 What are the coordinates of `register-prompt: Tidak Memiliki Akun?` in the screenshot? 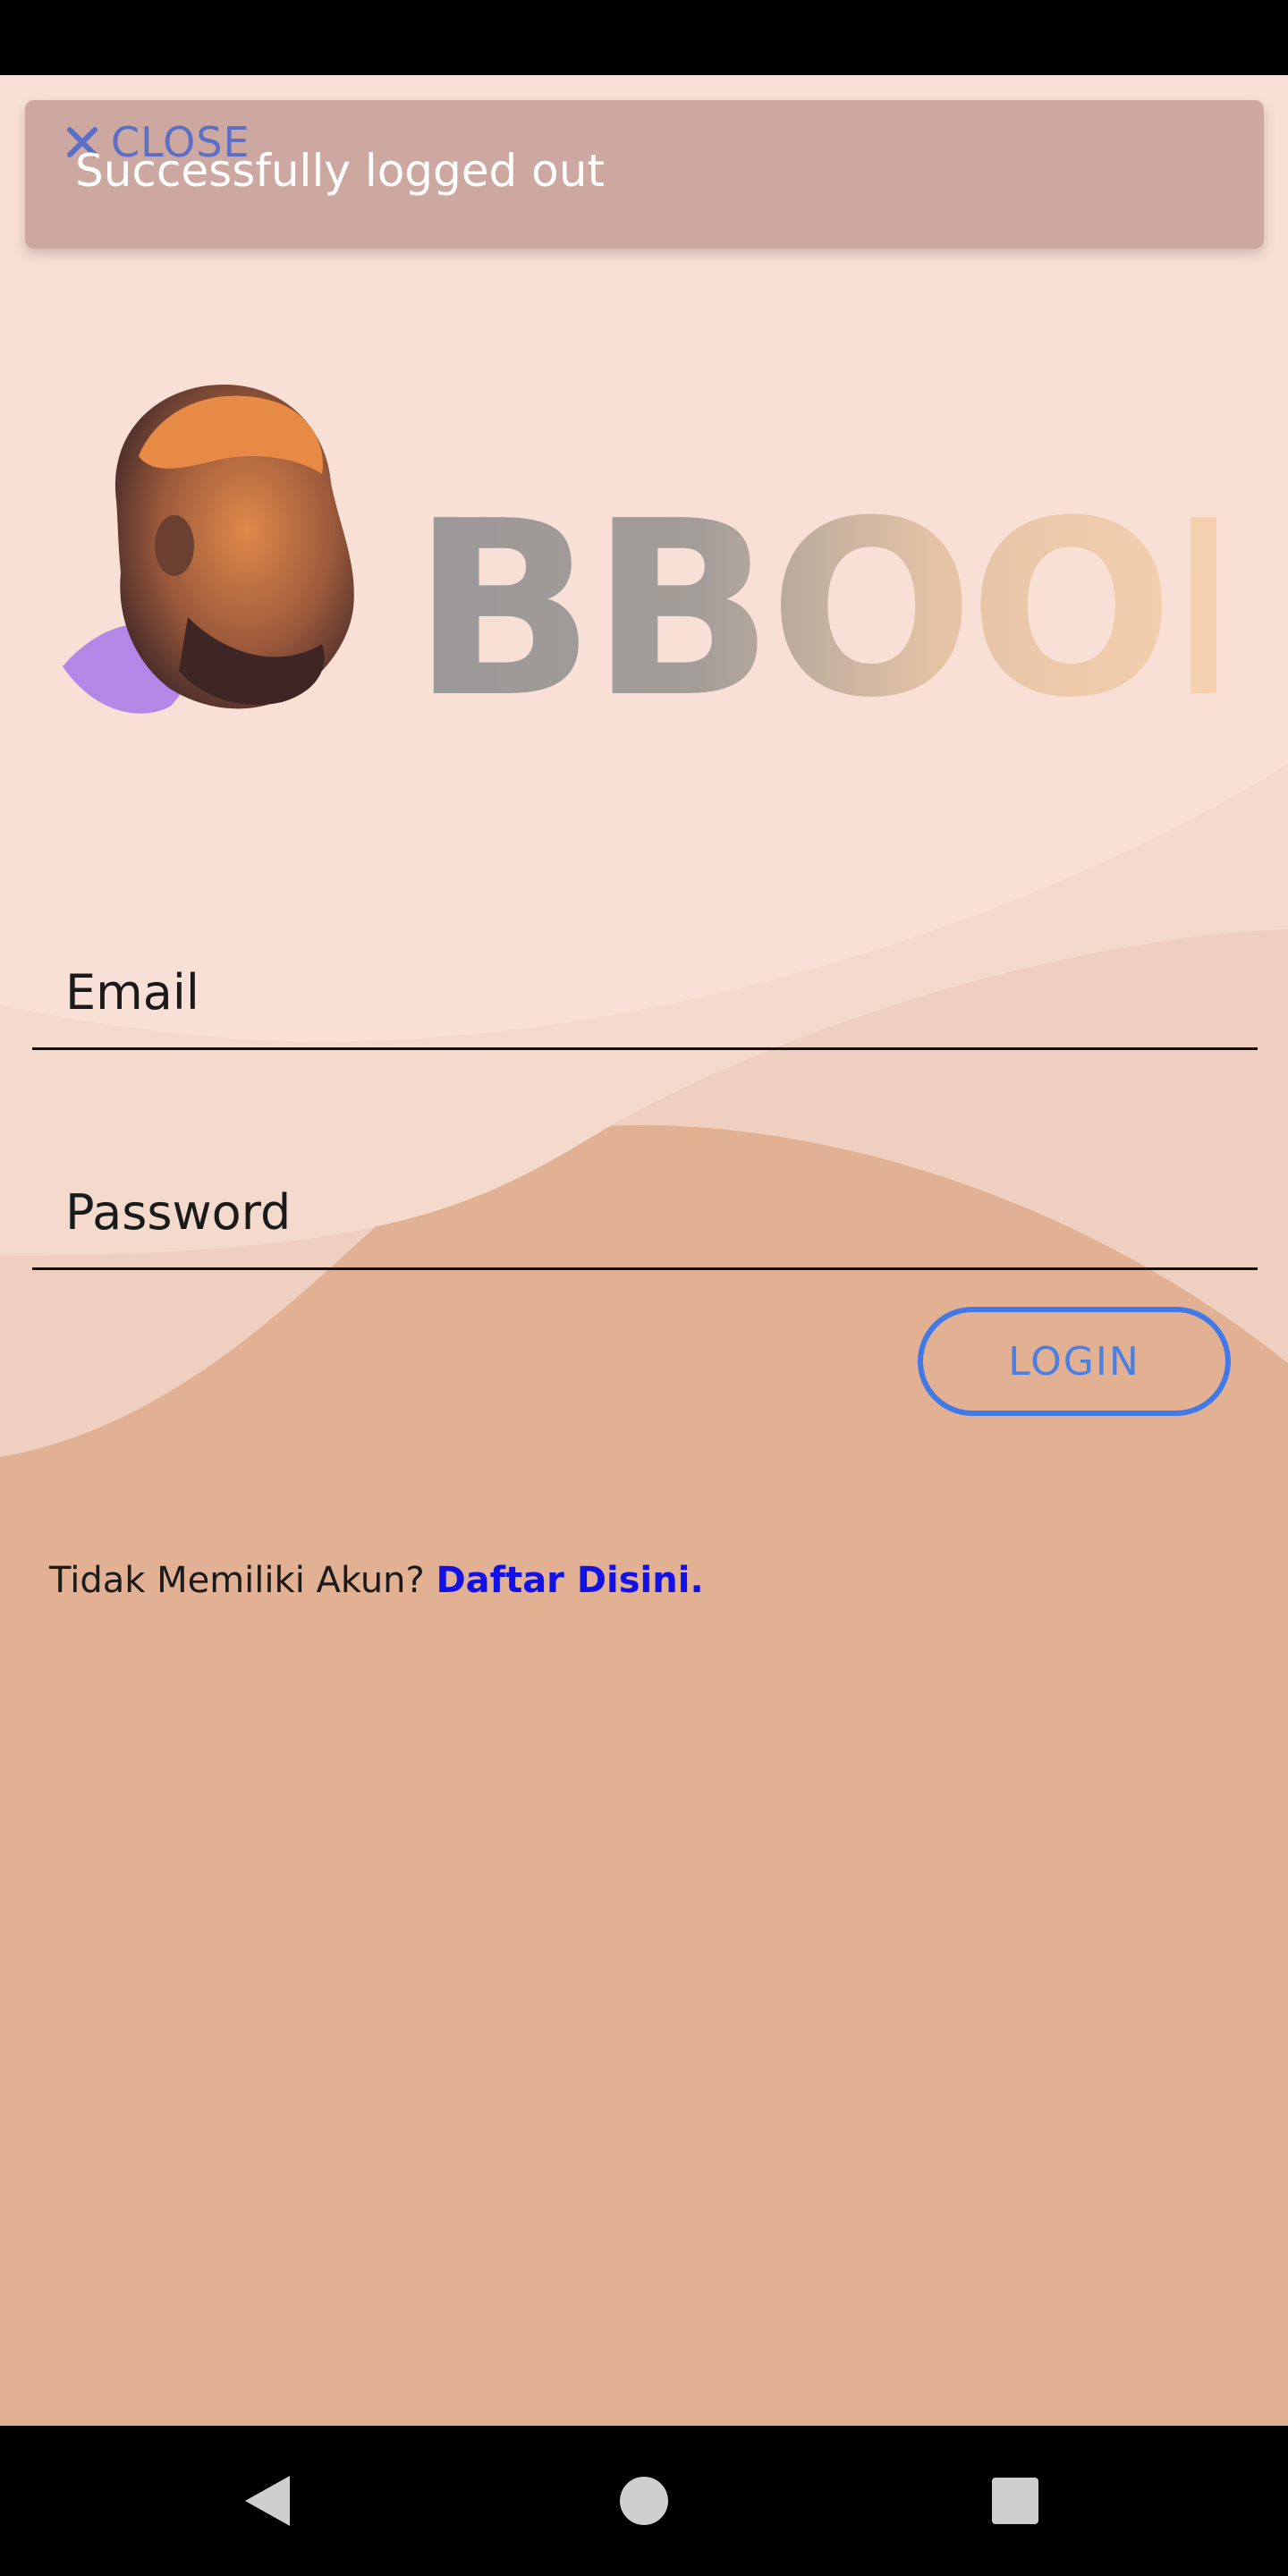 It's located at (242, 1580).